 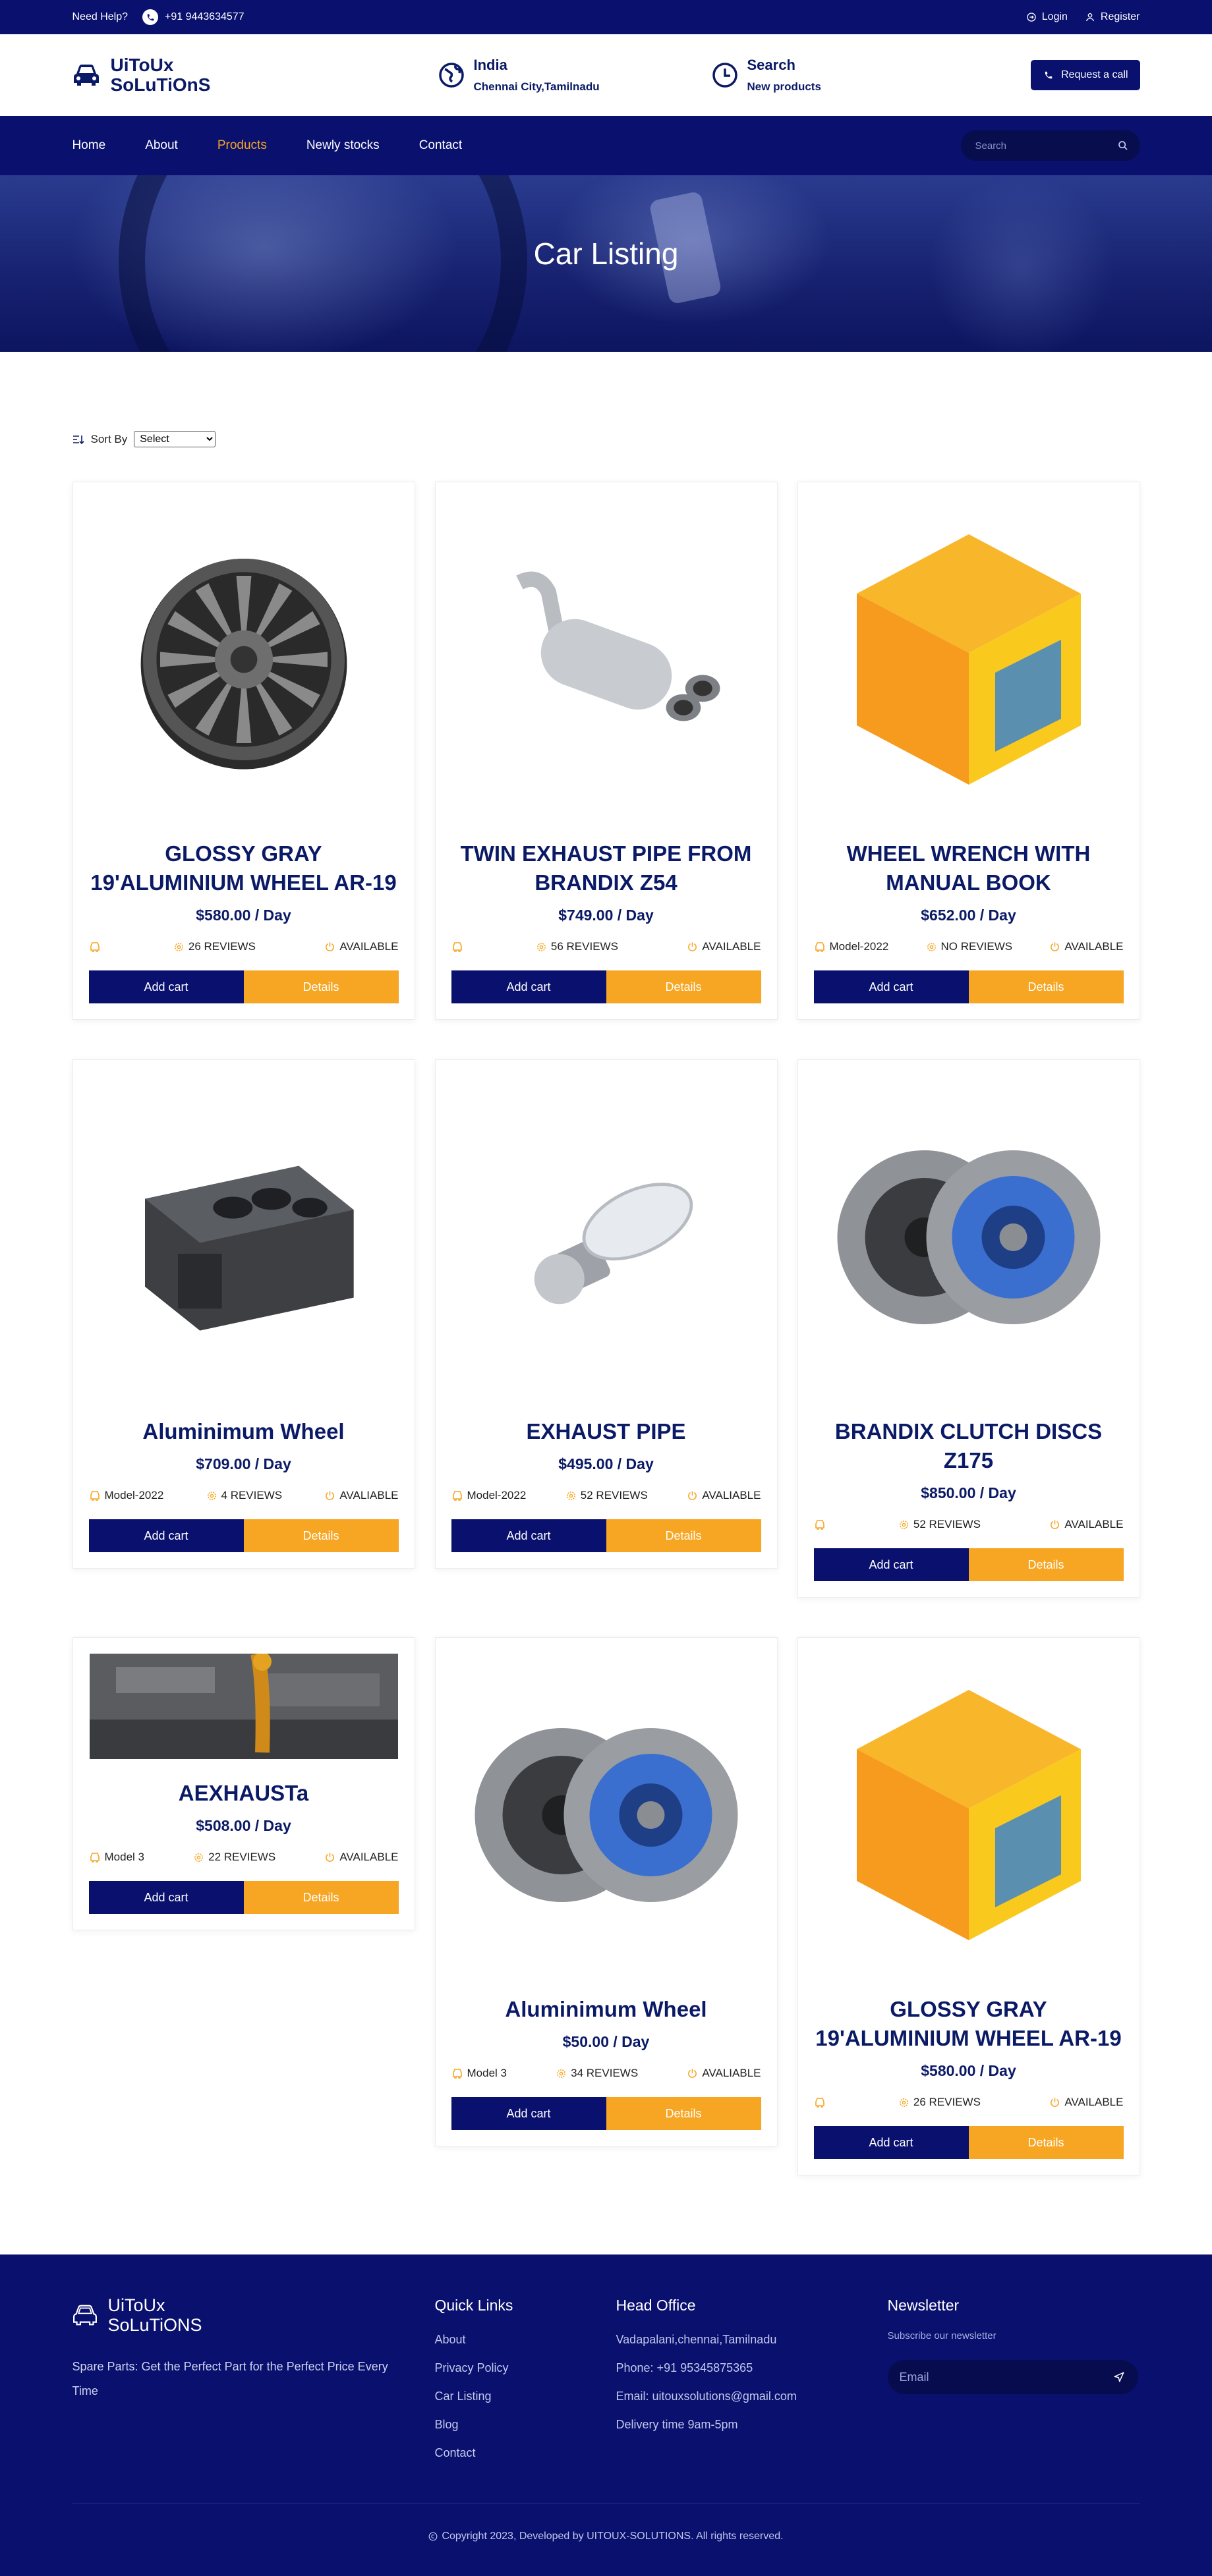 I want to click on nav-search, so click(x=1050, y=145).